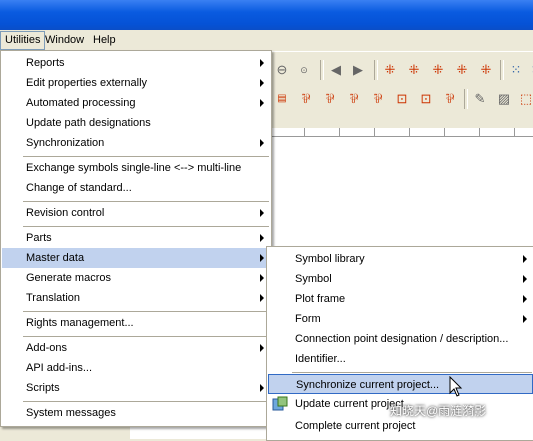  I want to click on menu-item-label: Automated processing, so click(81, 103).